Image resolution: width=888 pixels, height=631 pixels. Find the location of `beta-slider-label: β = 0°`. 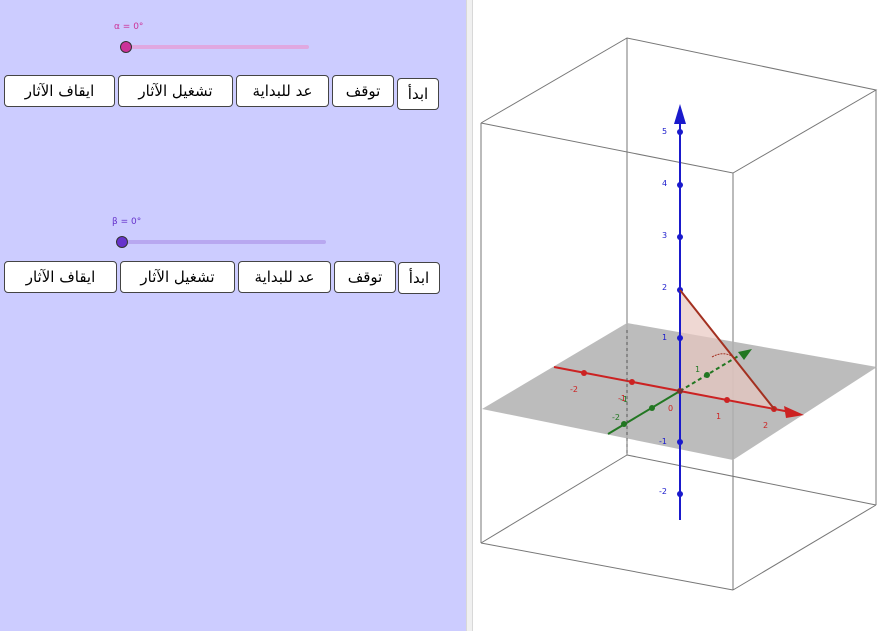

beta-slider-label: β = 0° is located at coordinates (127, 222).